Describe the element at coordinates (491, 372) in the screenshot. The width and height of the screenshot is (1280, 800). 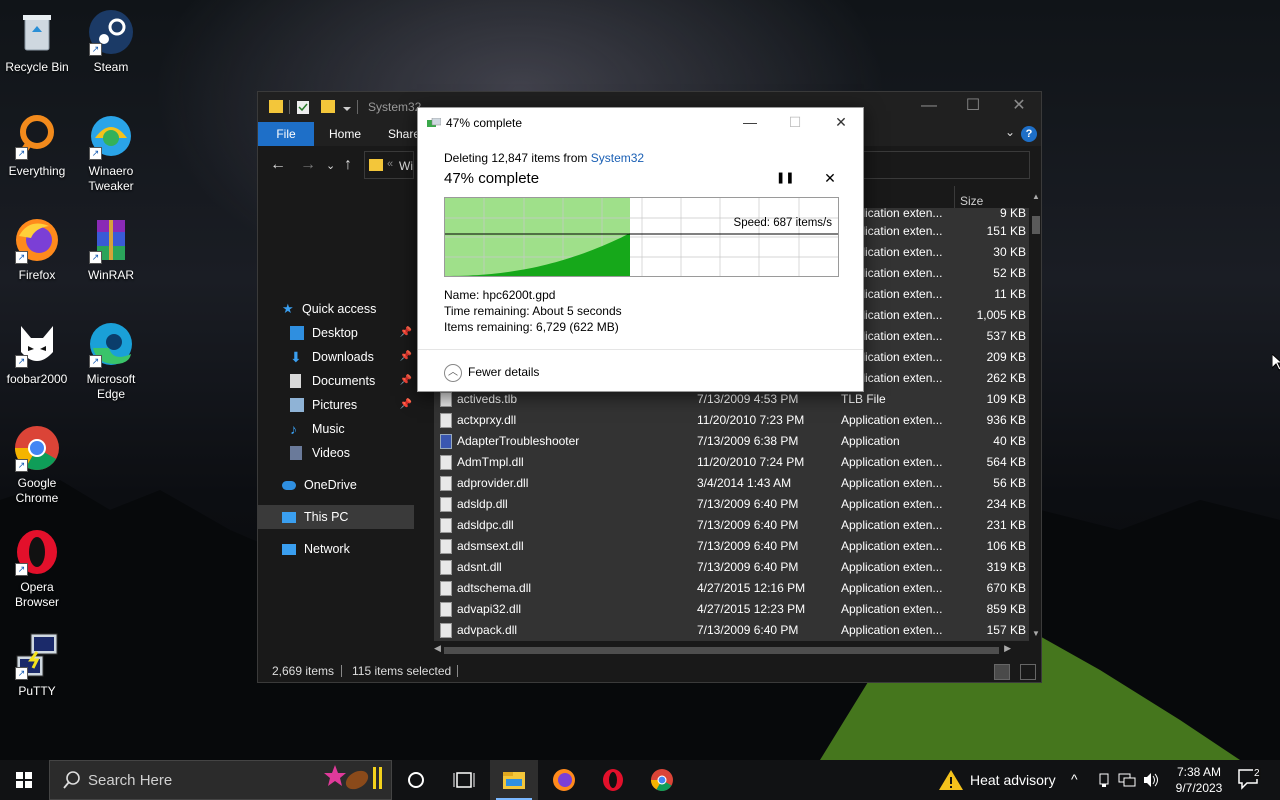
I see `fewer-details-button: ︿ Fewer details` at that location.